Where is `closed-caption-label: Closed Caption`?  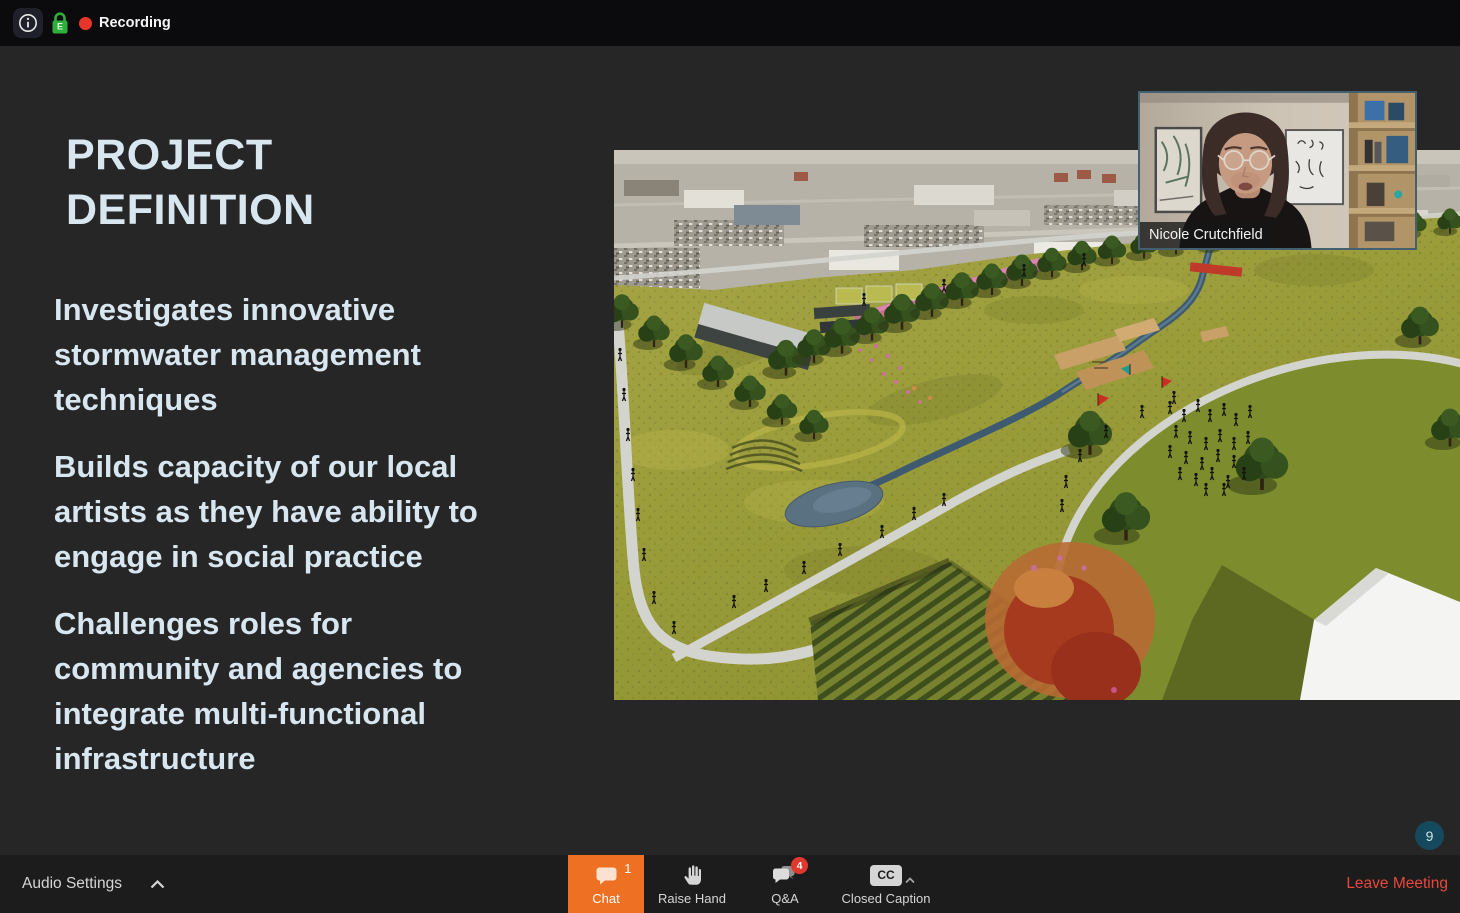
closed-caption-label: Closed Caption is located at coordinates (886, 898).